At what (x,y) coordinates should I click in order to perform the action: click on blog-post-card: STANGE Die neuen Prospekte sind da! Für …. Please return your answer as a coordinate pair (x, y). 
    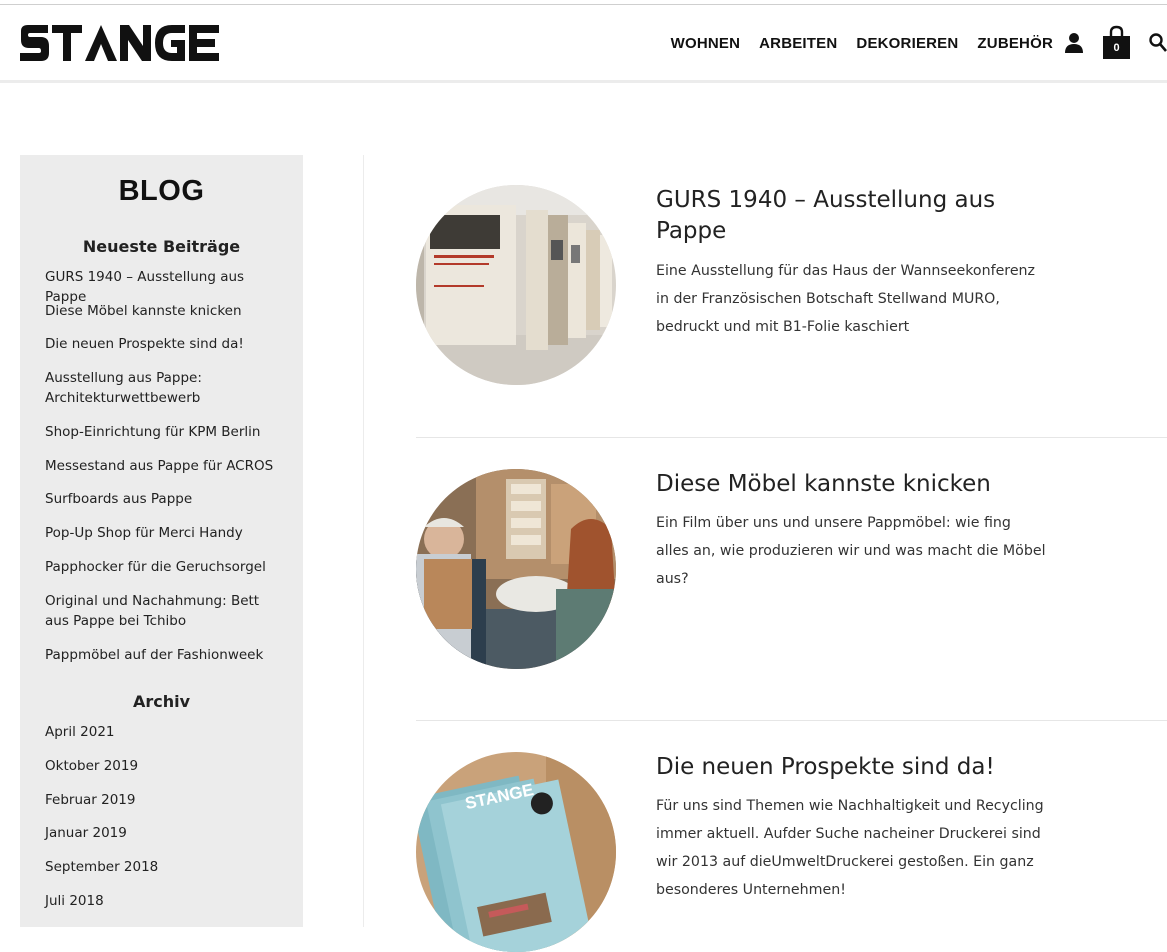
    Looking at the image, I should click on (791, 852).